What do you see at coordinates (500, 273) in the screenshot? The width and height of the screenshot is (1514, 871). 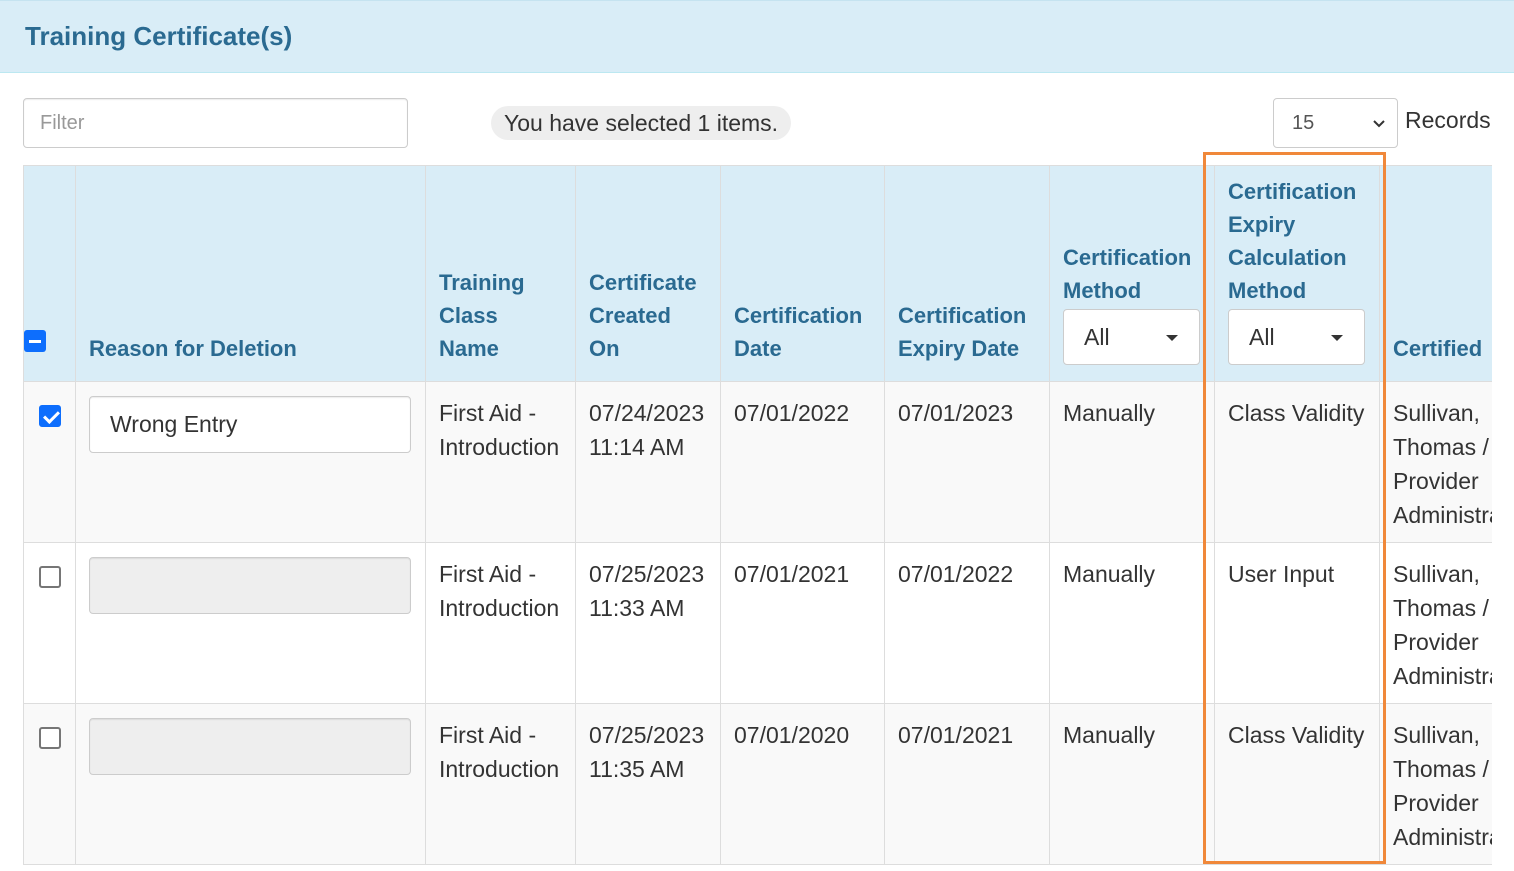 I see `header-class-name: Training Class Name` at bounding box center [500, 273].